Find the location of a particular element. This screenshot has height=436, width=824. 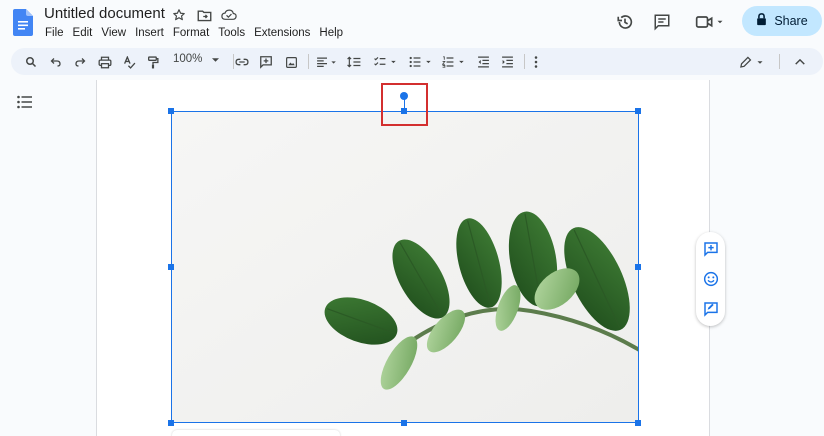

title-actions is located at coordinates (204, 15).